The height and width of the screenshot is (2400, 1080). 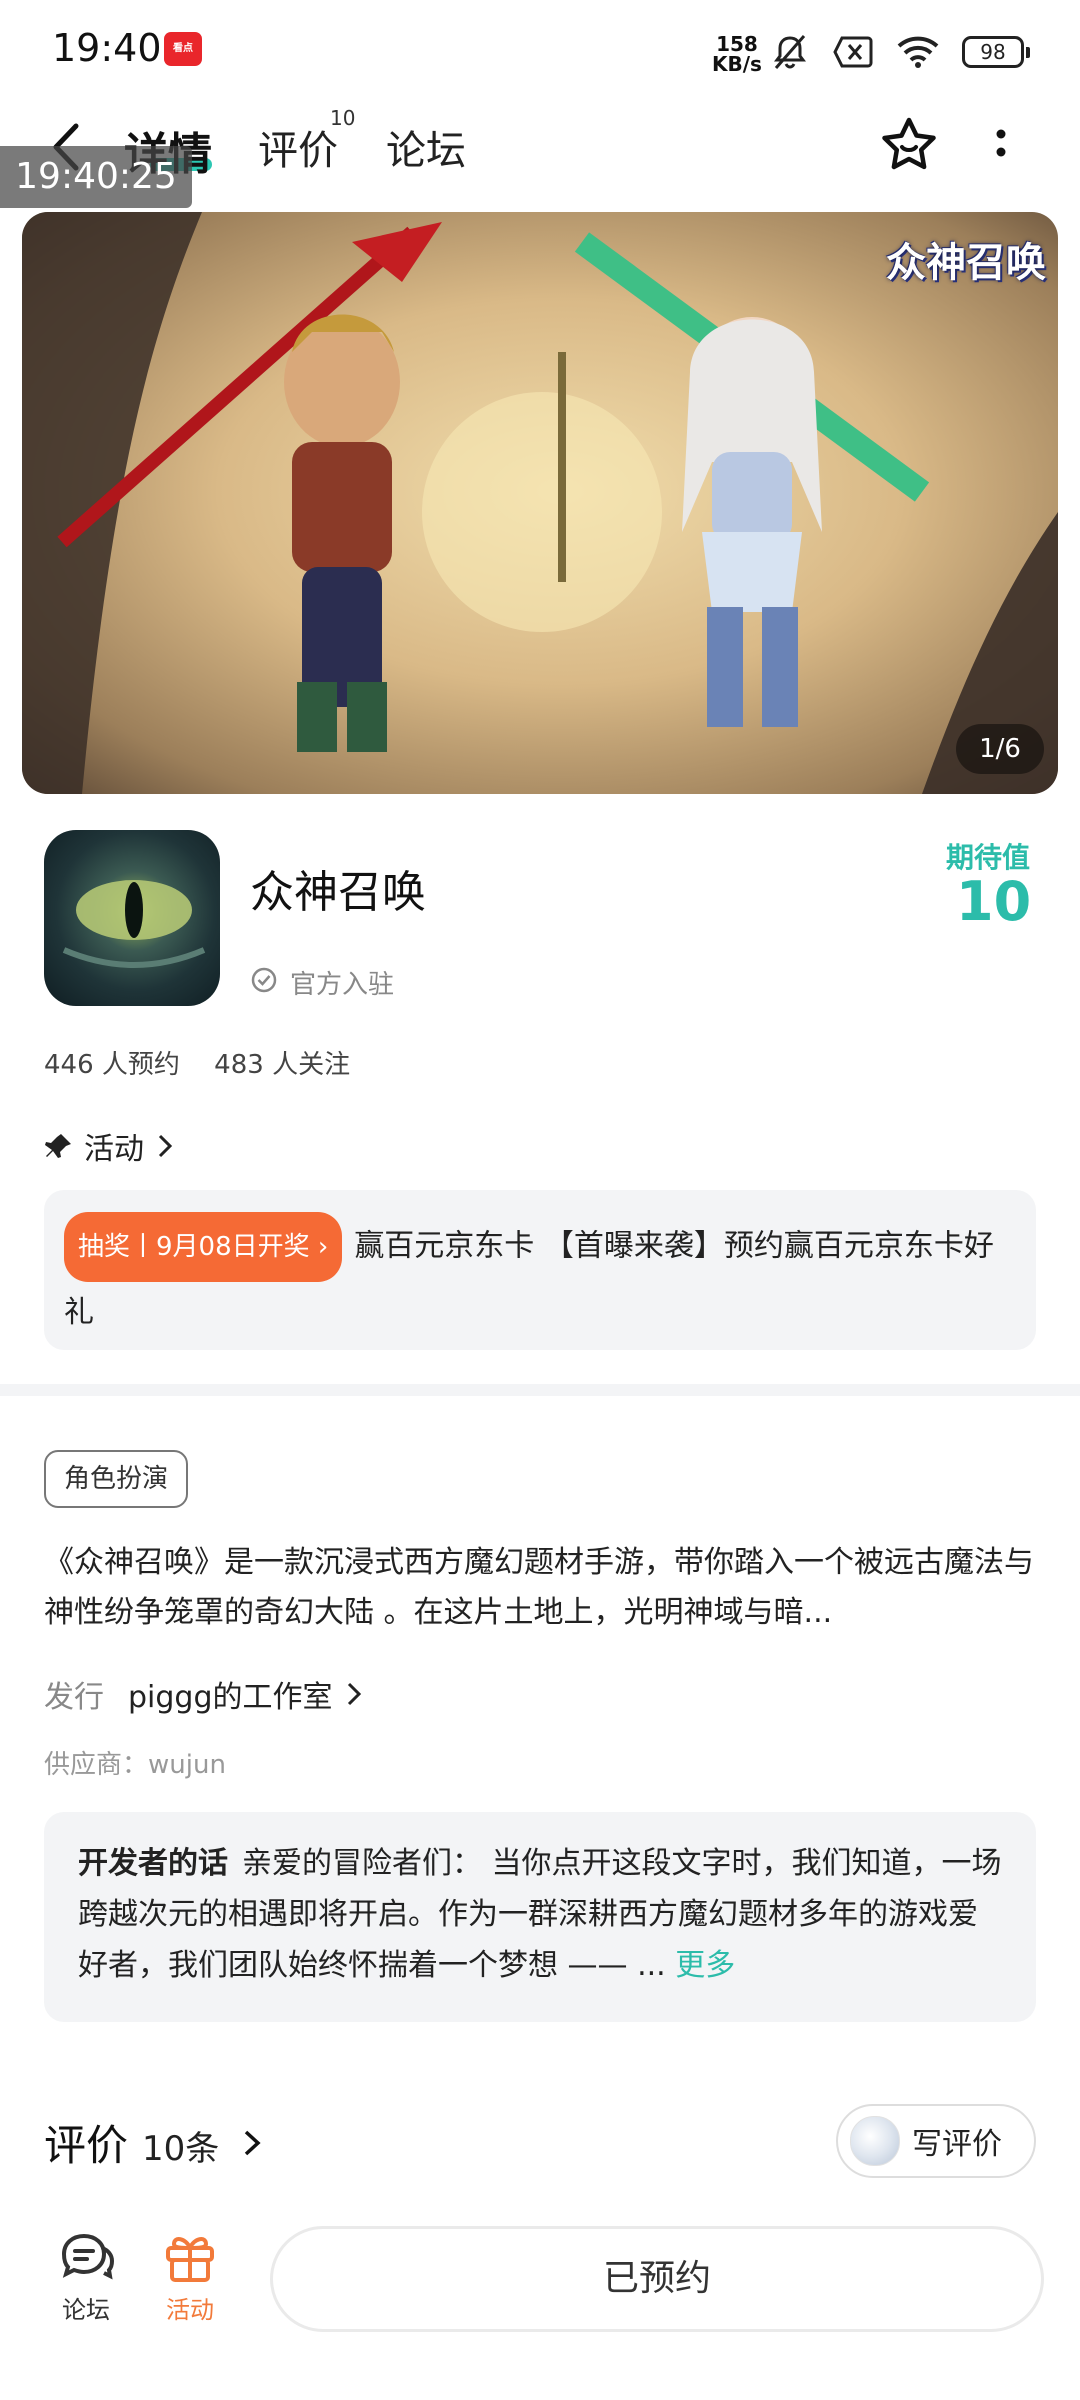 What do you see at coordinates (114, 1149) in the screenshot?
I see `activity-heading: 活动` at bounding box center [114, 1149].